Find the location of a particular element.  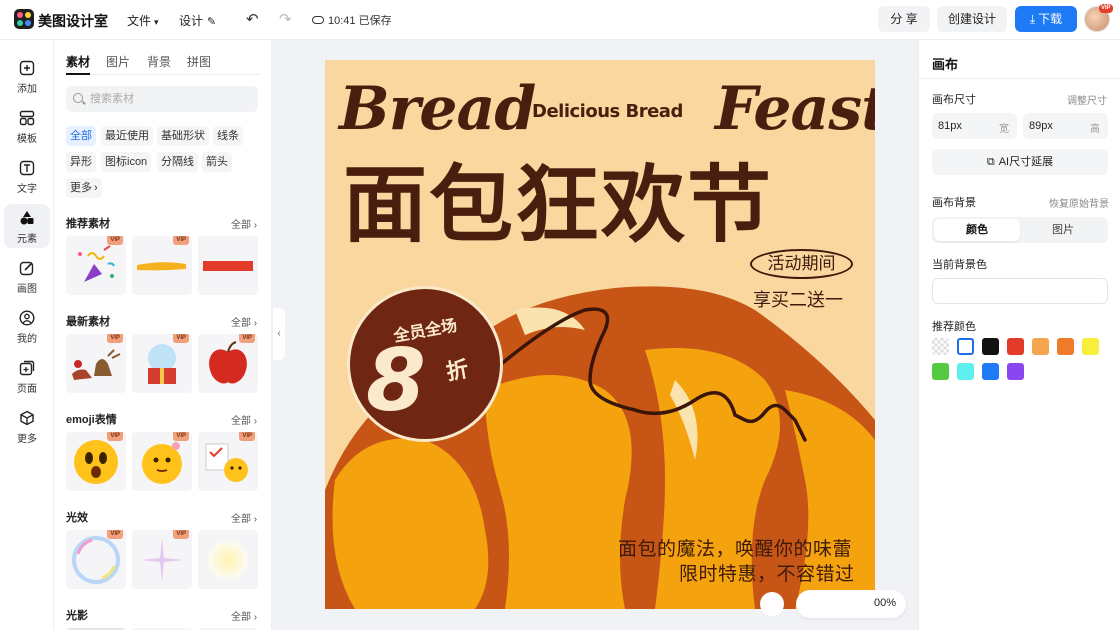

width-input is located at coordinates (963, 126).